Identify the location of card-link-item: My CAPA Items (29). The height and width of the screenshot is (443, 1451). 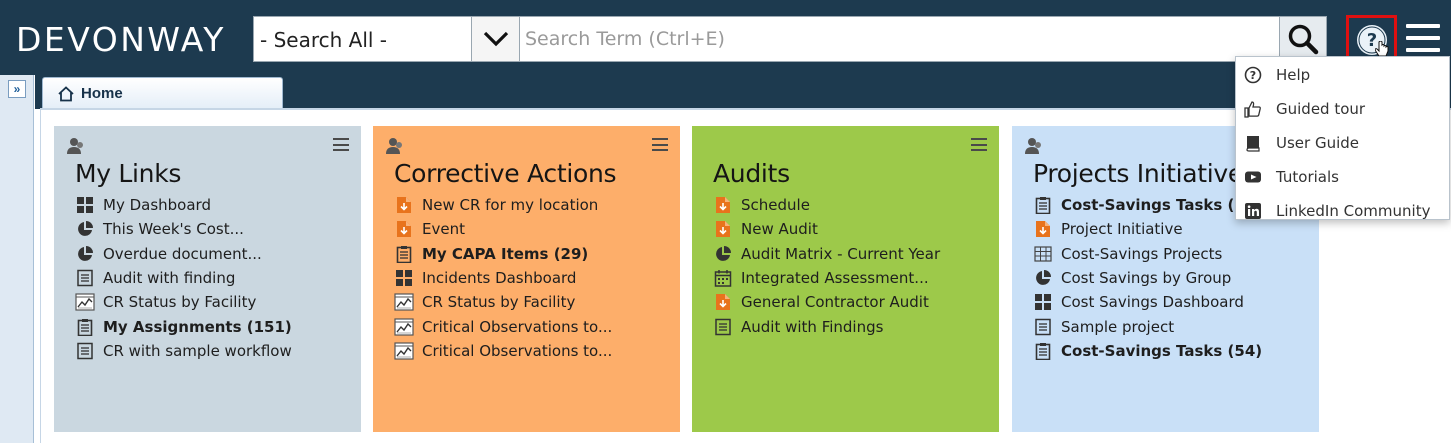
(503, 254).